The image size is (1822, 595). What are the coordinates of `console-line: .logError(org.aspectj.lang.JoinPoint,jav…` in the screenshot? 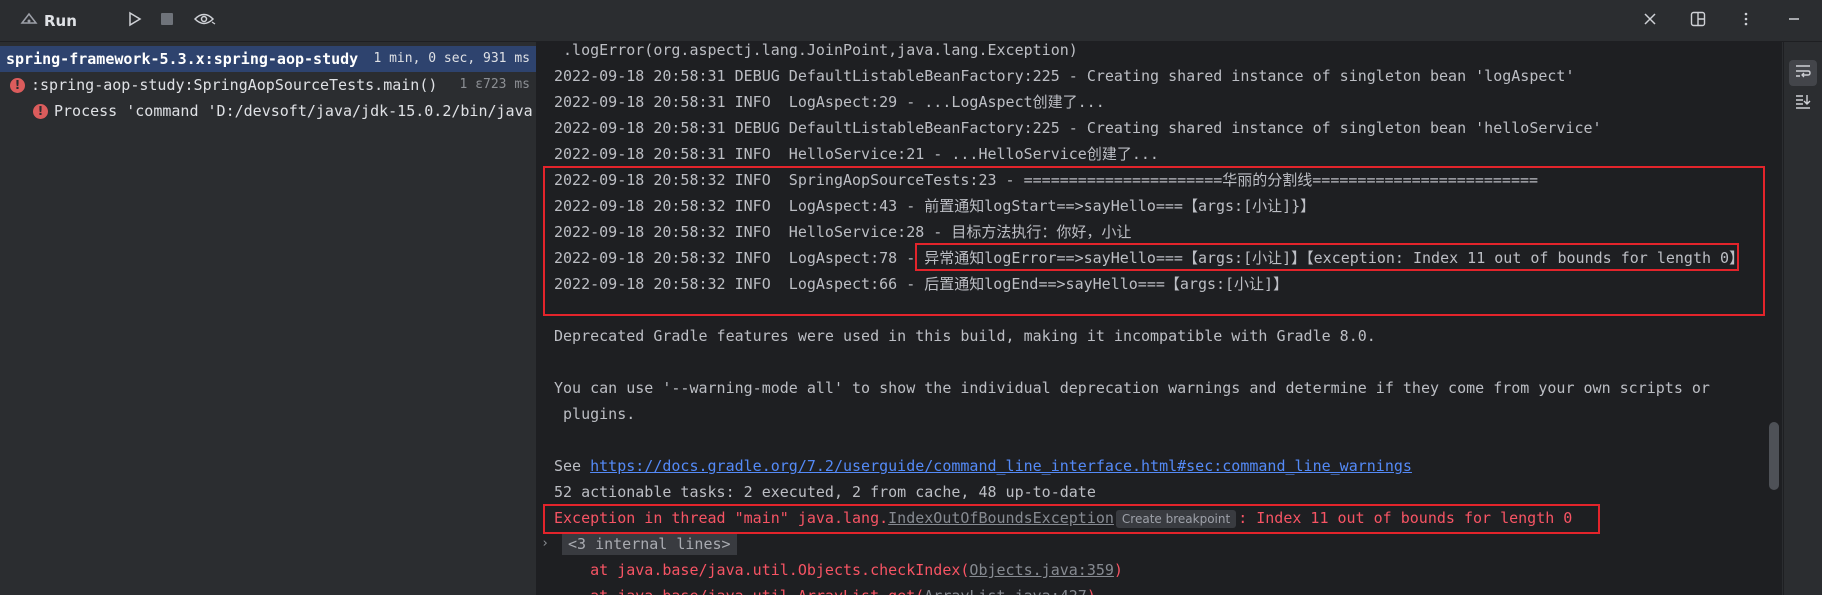 It's located at (816, 50).